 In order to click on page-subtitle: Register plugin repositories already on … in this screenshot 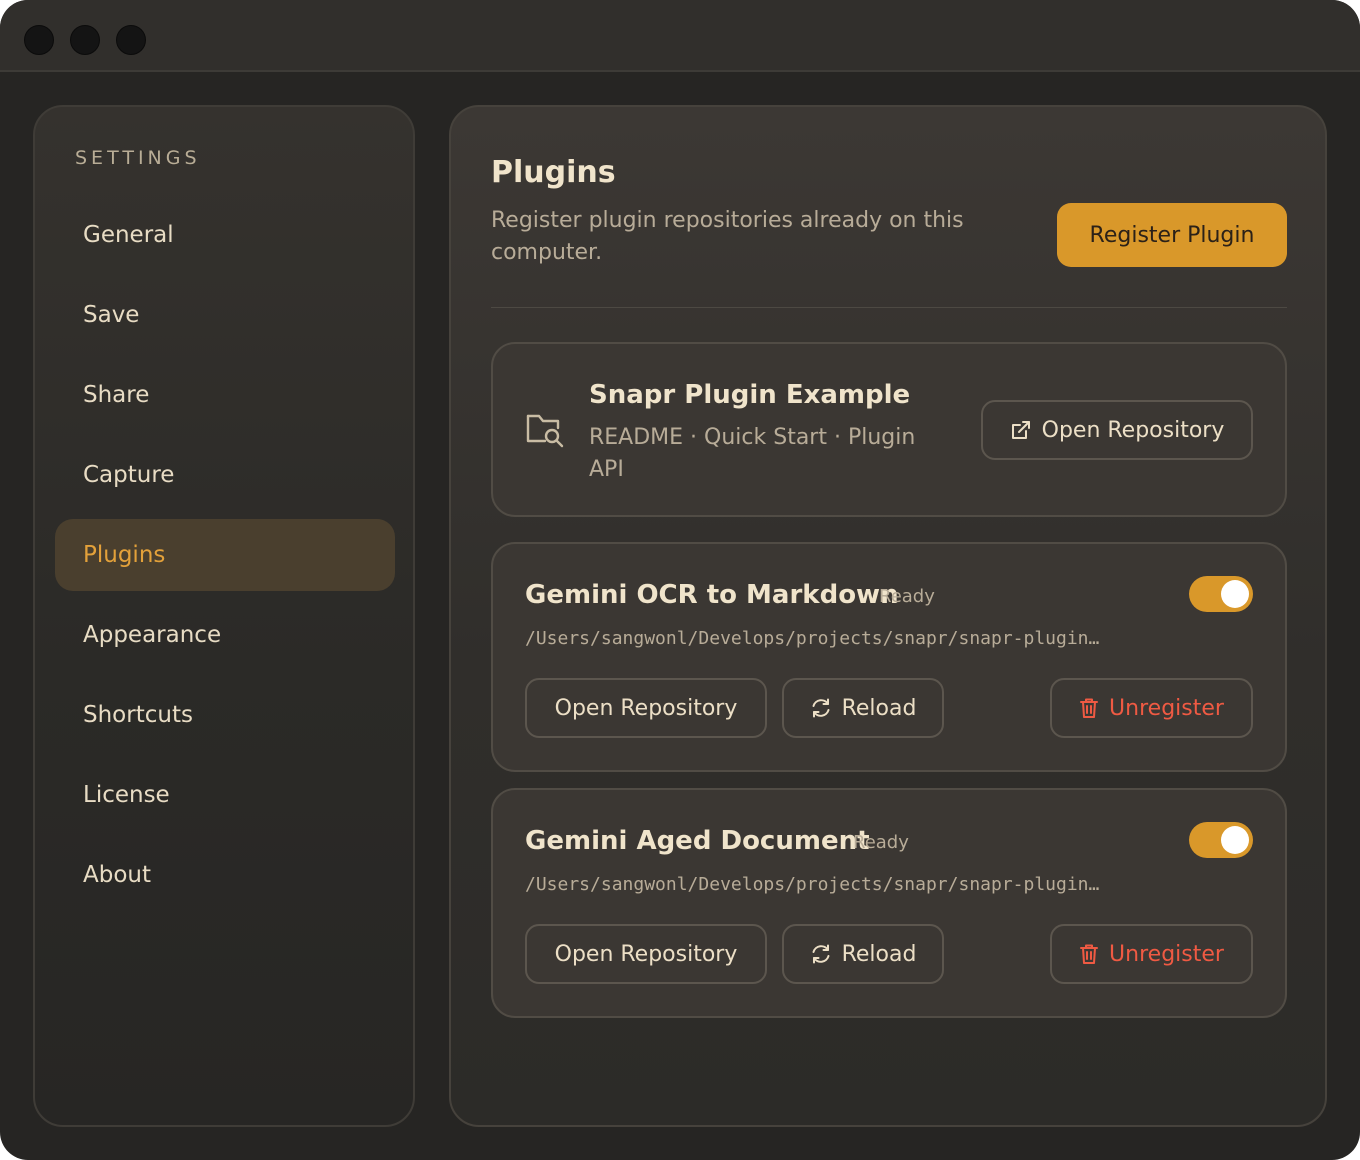, I will do `click(727, 236)`.